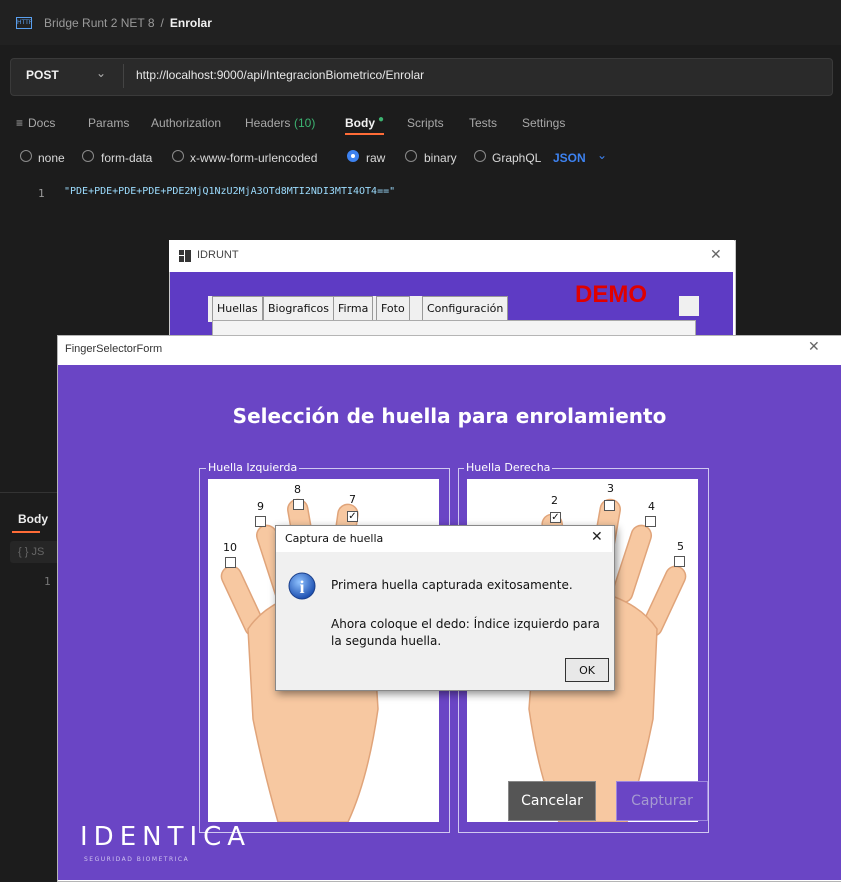 This screenshot has width=841, height=882. I want to click on http-icon: HTTP, so click(24, 22).